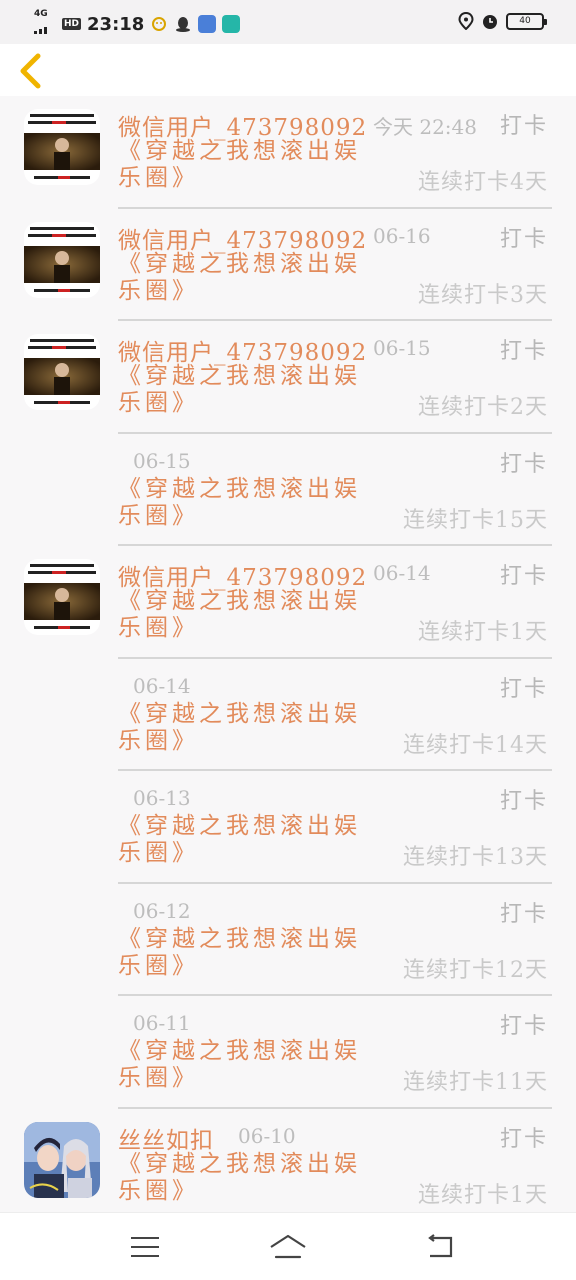 Image resolution: width=576 pixels, height=1280 pixels. I want to click on streak-label: 连续打卡14天, so click(475, 745).